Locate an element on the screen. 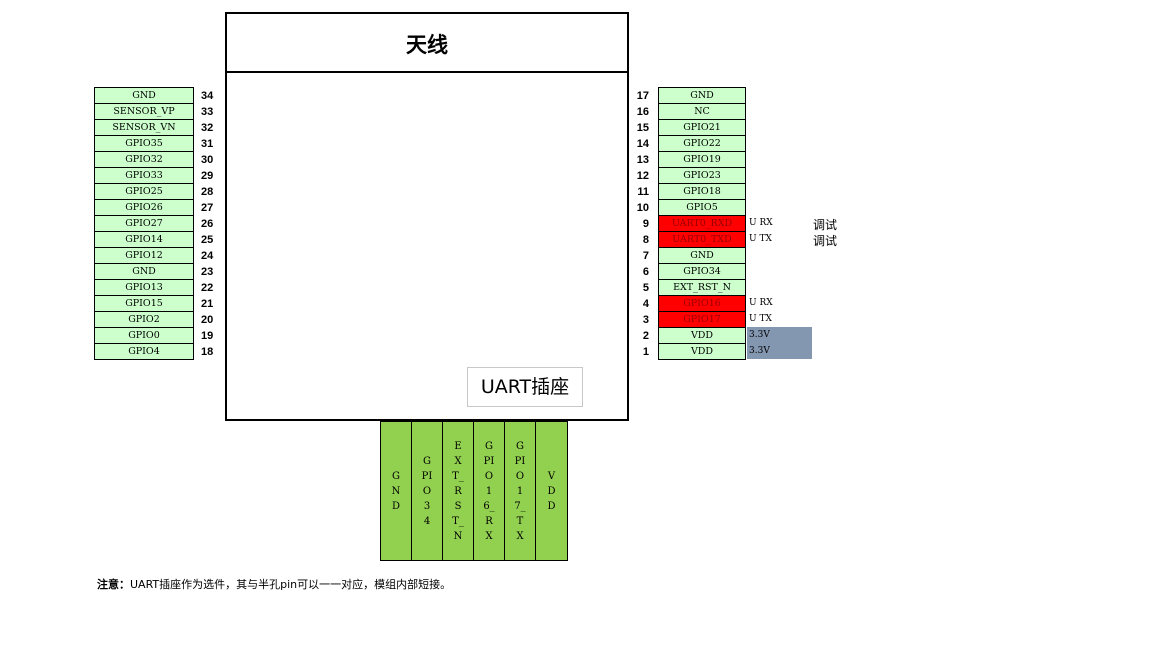 The width and height of the screenshot is (1152, 648). left-pin-cell: GPIO35 is located at coordinates (144, 143).